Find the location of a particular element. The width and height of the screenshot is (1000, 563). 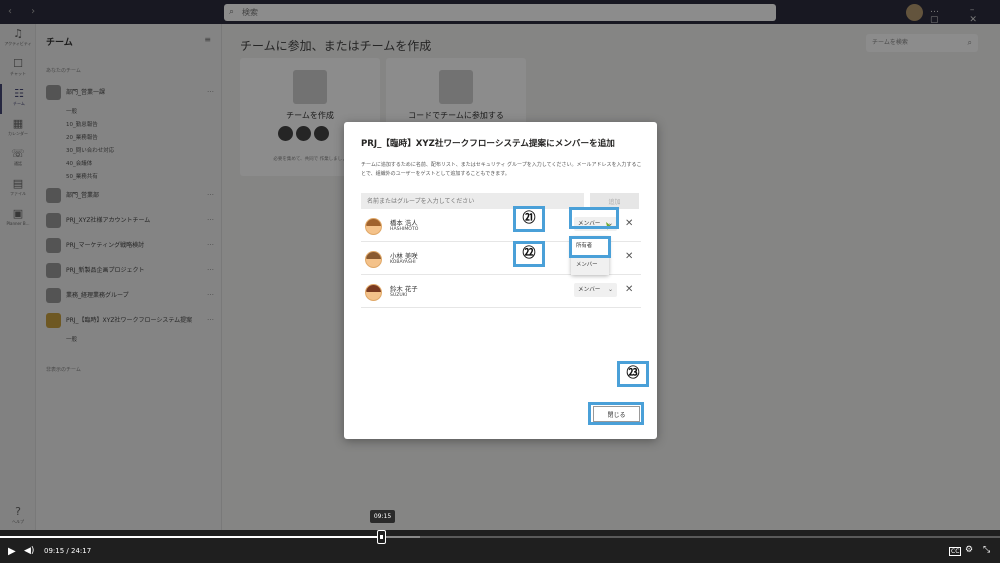

chevron-down-icon: ⌄ is located at coordinates (610, 289).